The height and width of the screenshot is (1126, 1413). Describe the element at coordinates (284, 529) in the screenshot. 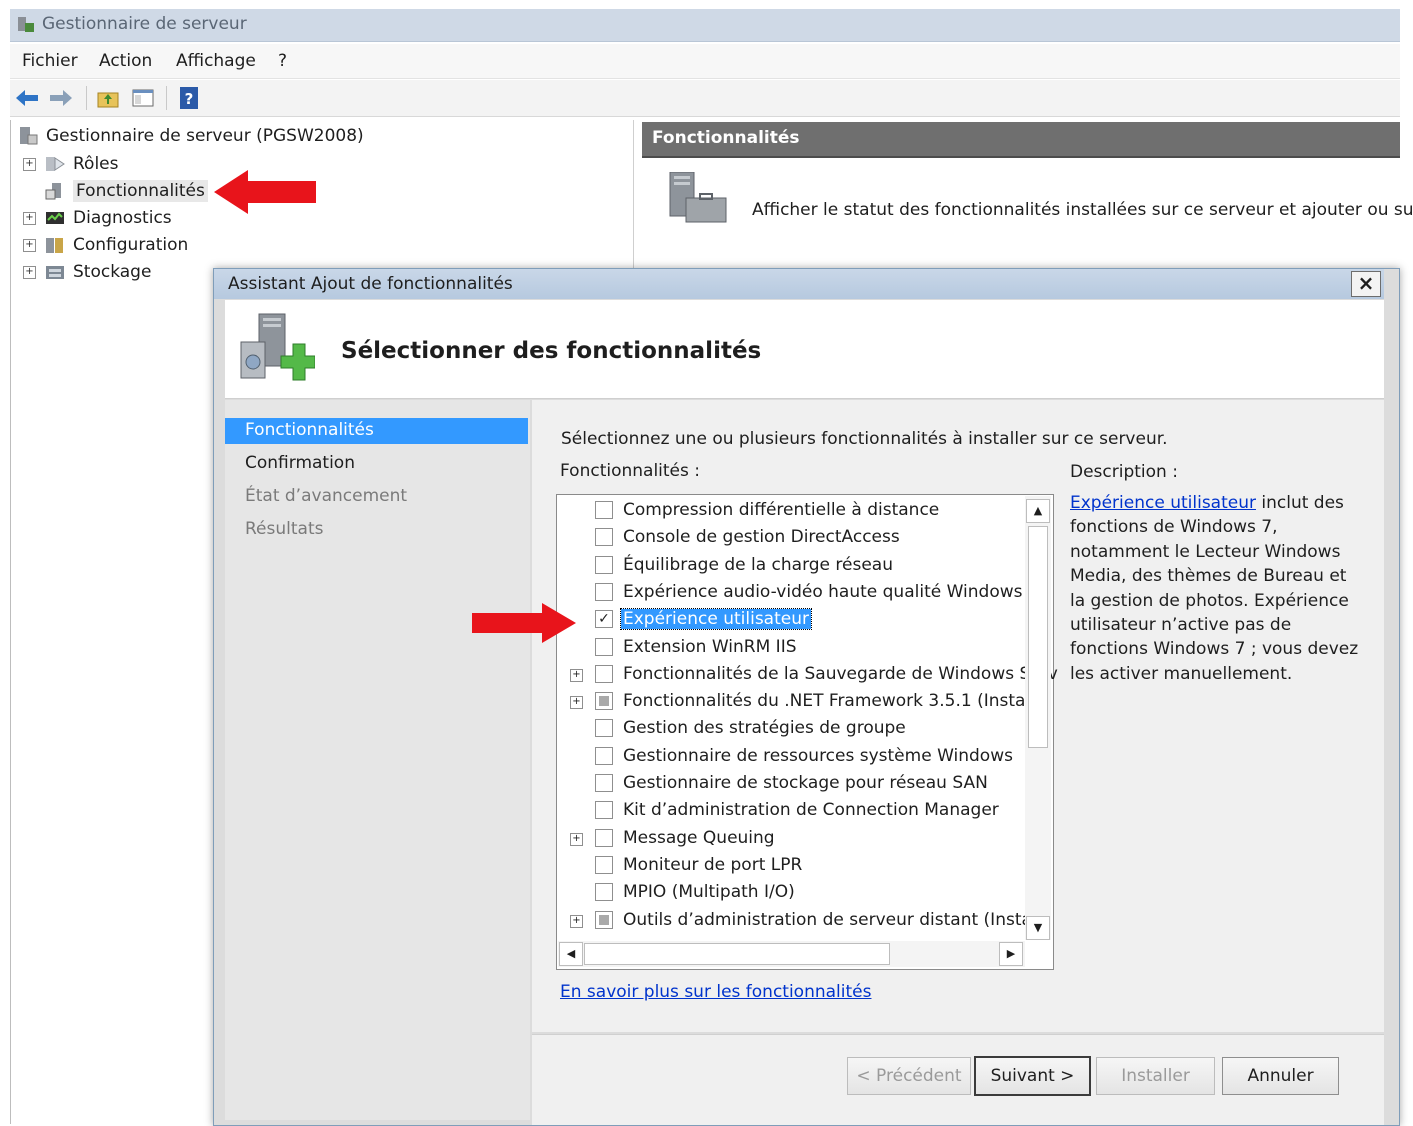

I see `step-label: Résultats` at that location.